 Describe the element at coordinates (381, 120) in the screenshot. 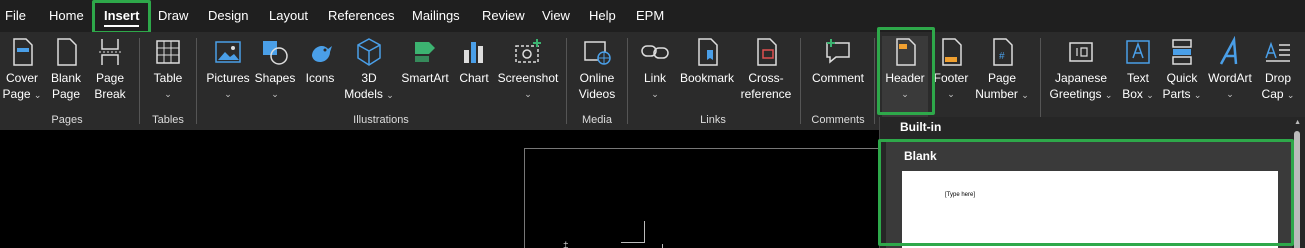

I see `group-label-illustrations: Illustrations` at that location.